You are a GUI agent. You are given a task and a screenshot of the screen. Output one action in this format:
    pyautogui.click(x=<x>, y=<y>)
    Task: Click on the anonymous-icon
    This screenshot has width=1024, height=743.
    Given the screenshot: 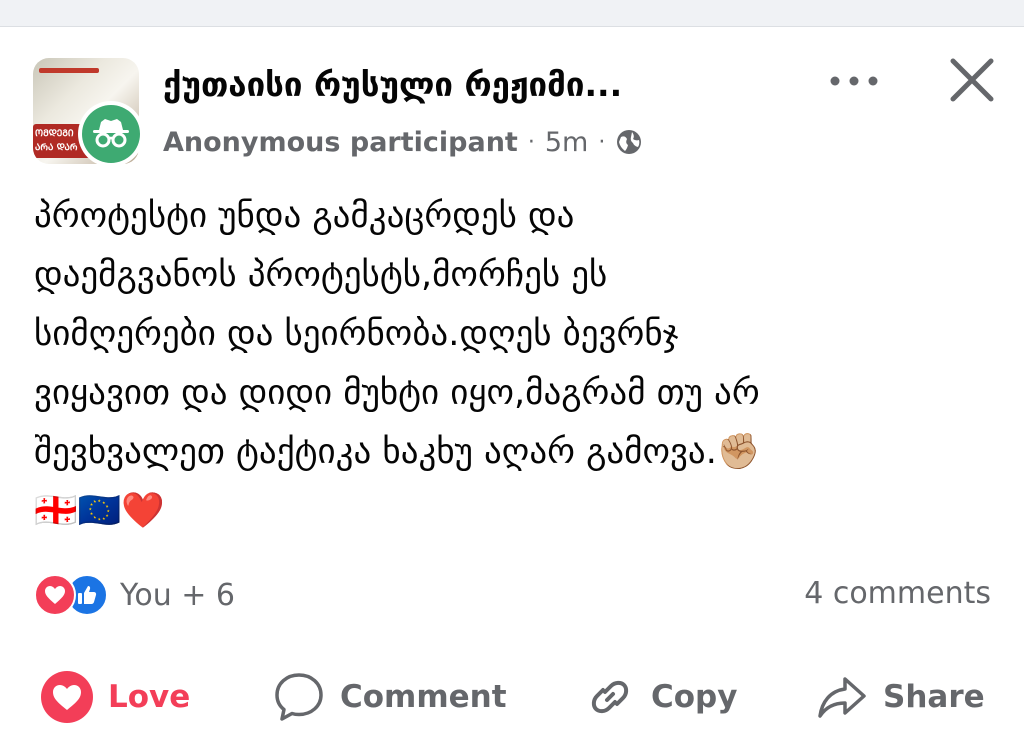 What is the action you would take?
    pyautogui.click(x=111, y=134)
    